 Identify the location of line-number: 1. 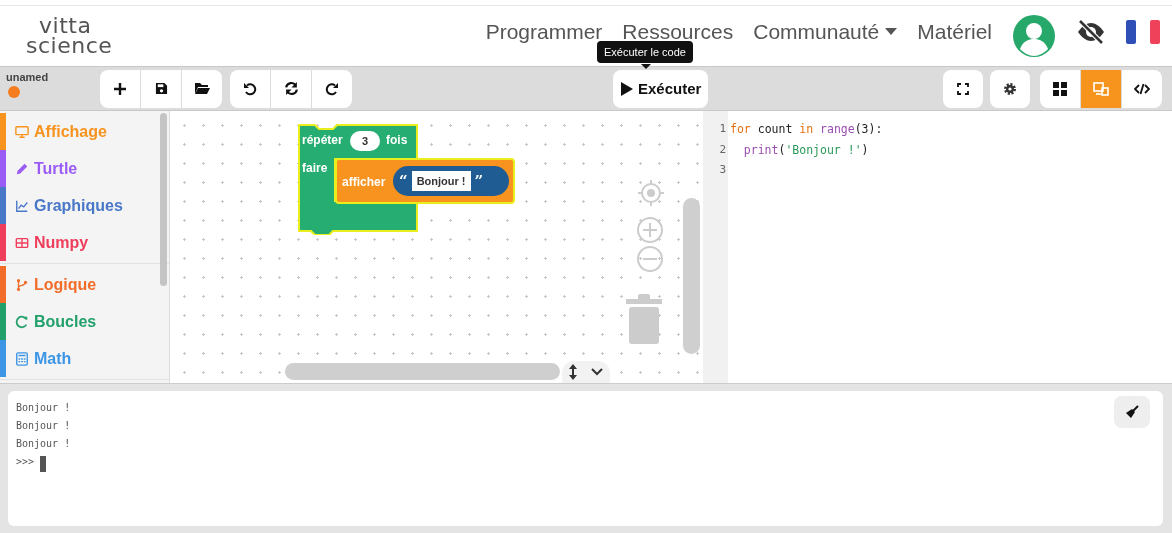
(722, 129).